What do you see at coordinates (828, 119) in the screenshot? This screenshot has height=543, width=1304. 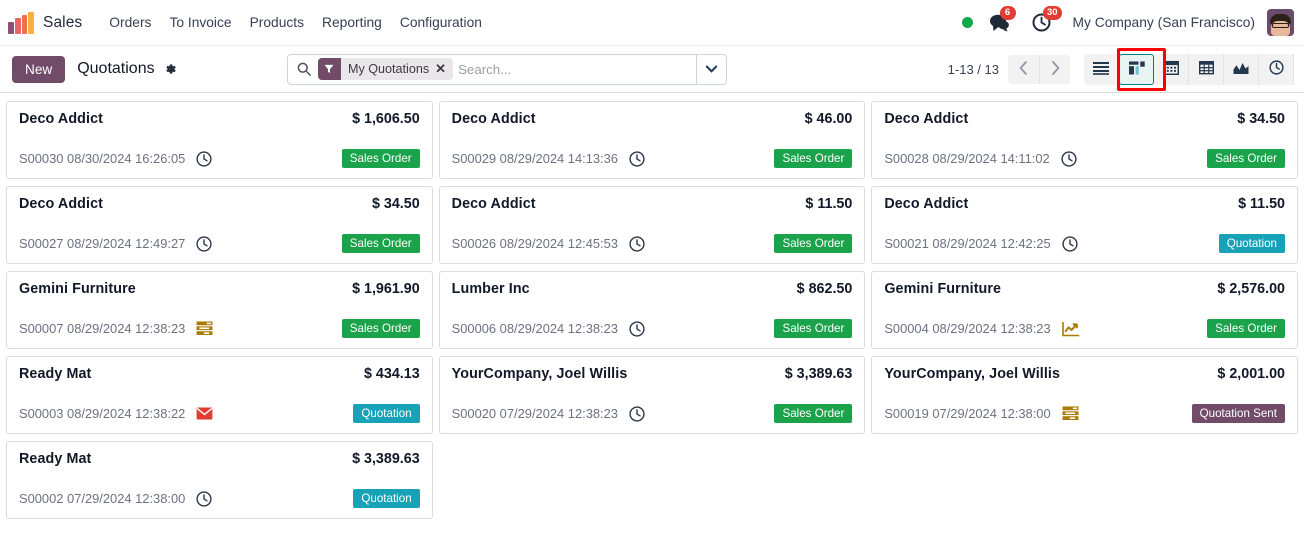 I see `kanban-card-amount: $ 46.00` at bounding box center [828, 119].